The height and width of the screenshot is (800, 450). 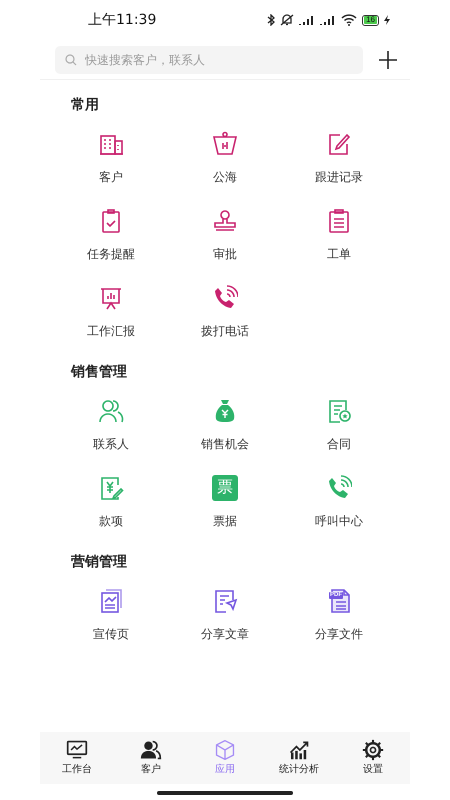 I want to click on section-title: 销售管理, so click(x=99, y=371).